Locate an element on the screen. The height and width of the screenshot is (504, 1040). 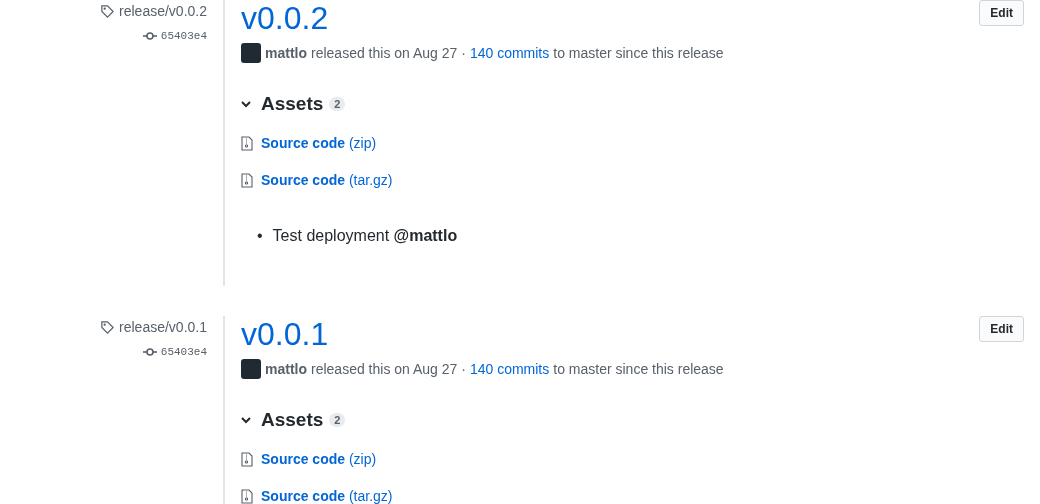
release-title: v0.0.1 is located at coordinates (285, 334).